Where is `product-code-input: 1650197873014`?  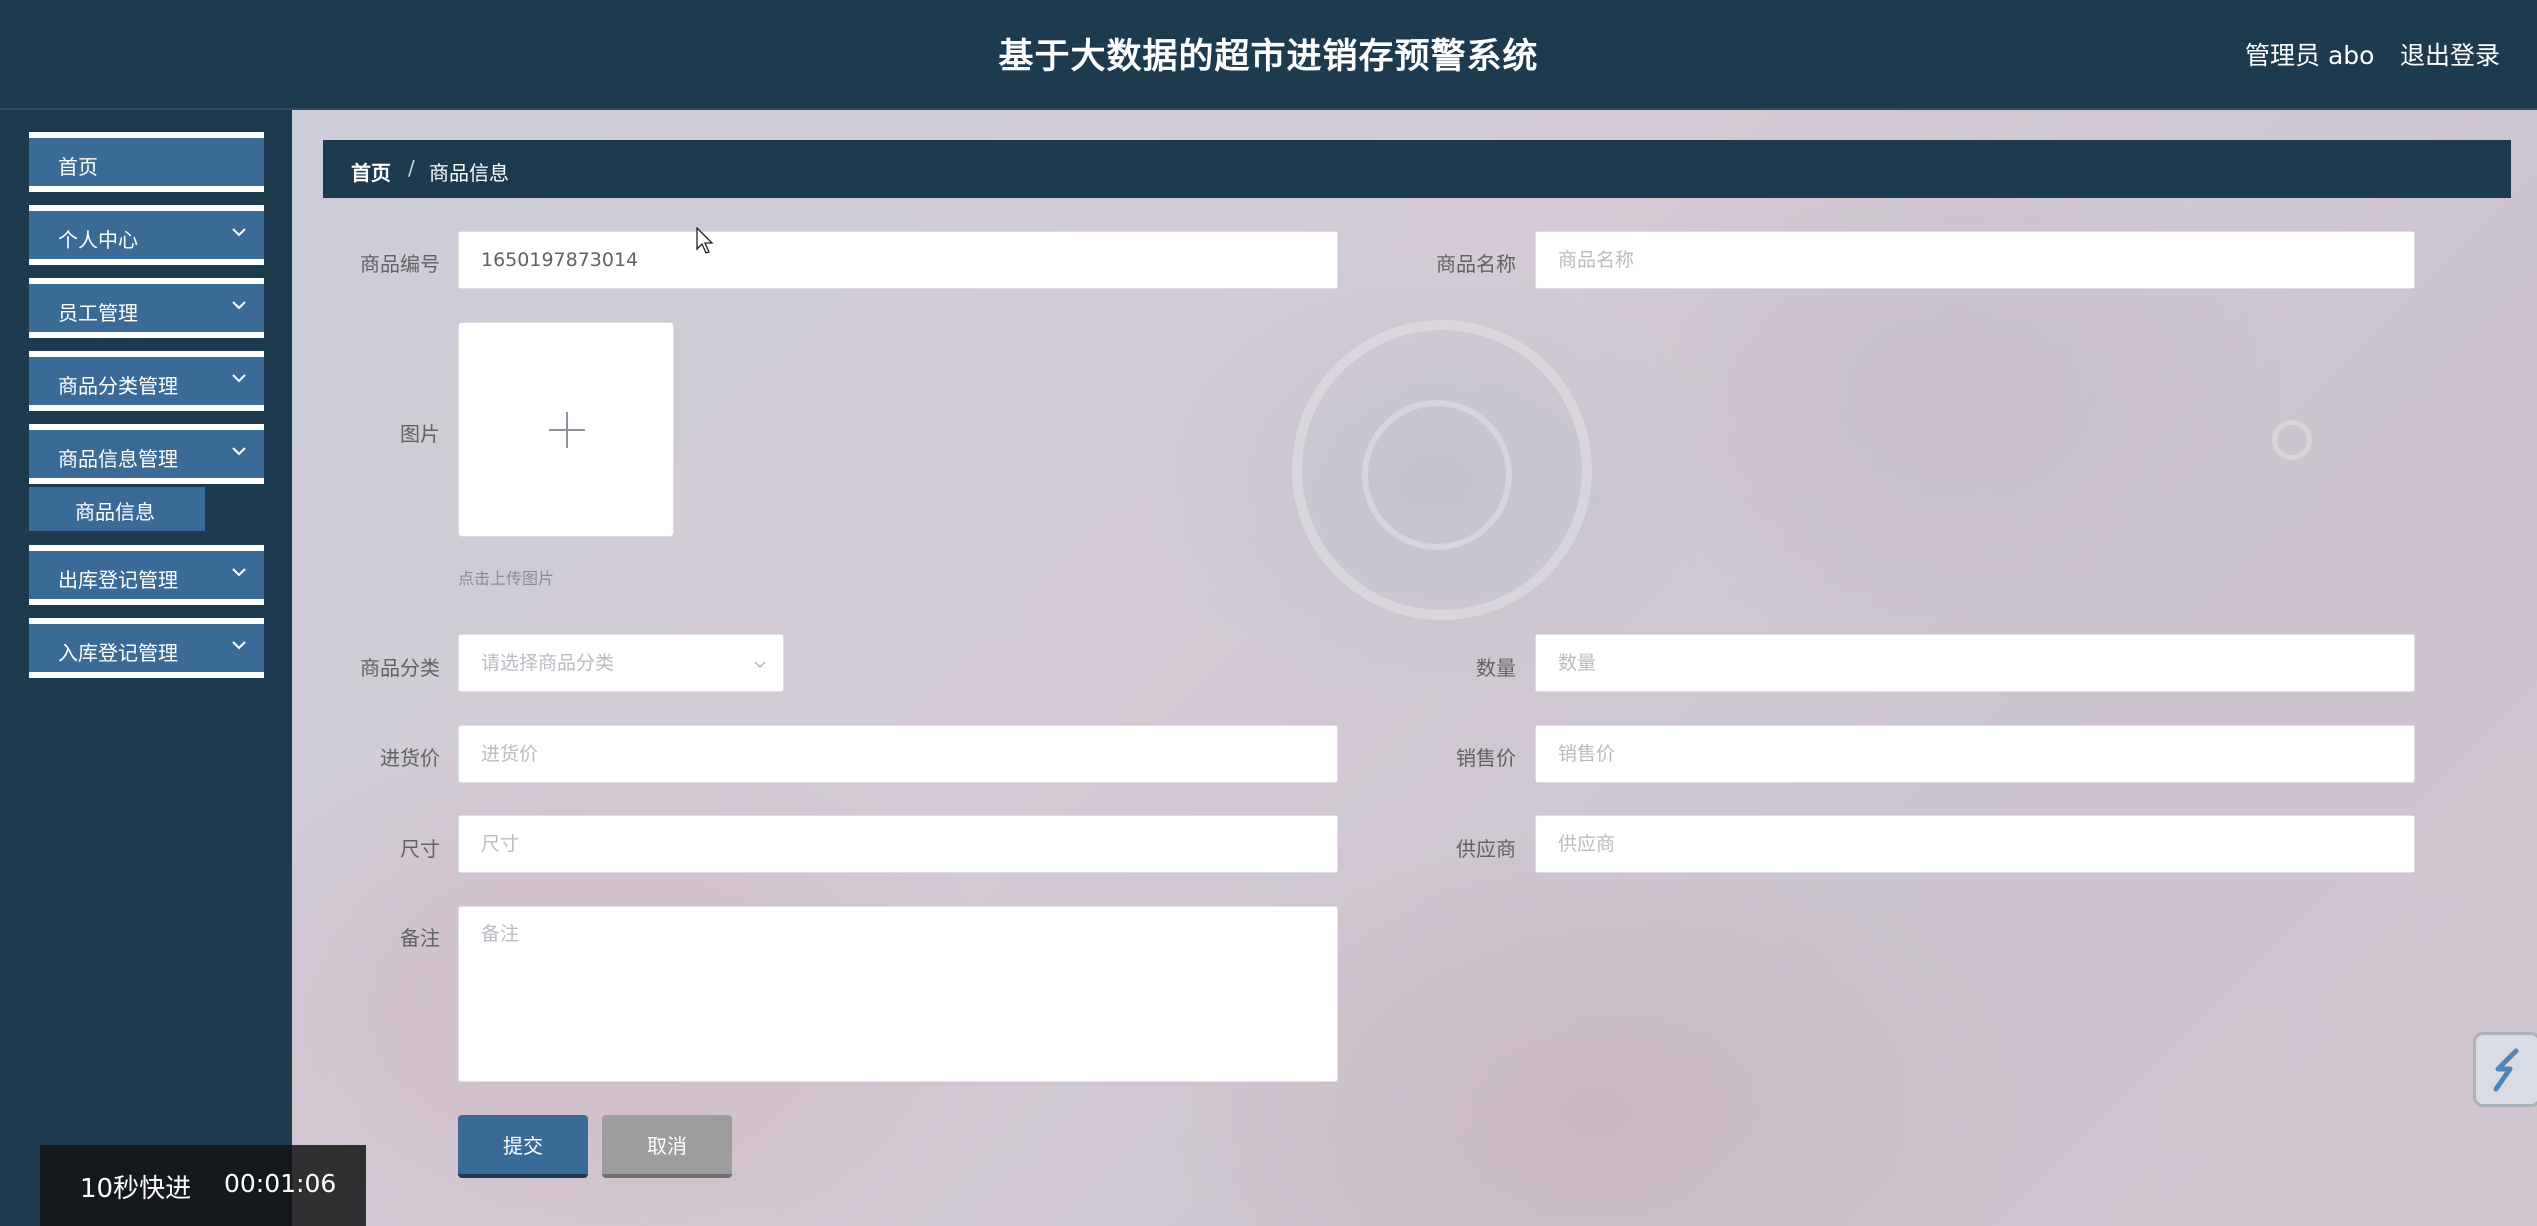
product-code-input: 1650197873014 is located at coordinates (898, 260).